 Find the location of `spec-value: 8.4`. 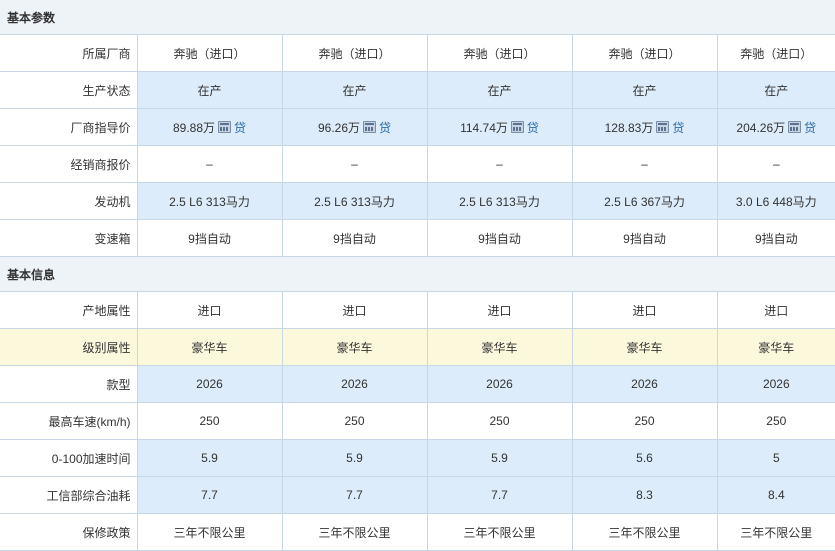

spec-value: 8.4 is located at coordinates (776, 495).